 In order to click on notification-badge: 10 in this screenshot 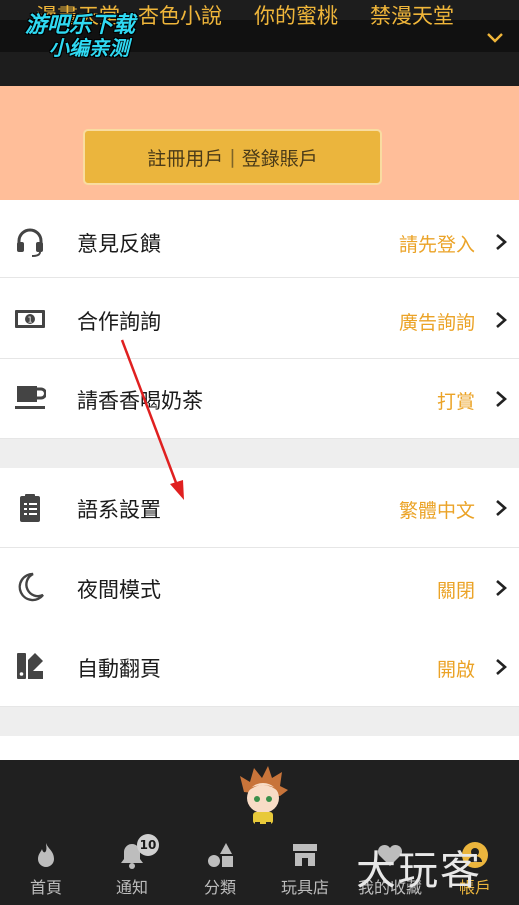, I will do `click(148, 845)`.